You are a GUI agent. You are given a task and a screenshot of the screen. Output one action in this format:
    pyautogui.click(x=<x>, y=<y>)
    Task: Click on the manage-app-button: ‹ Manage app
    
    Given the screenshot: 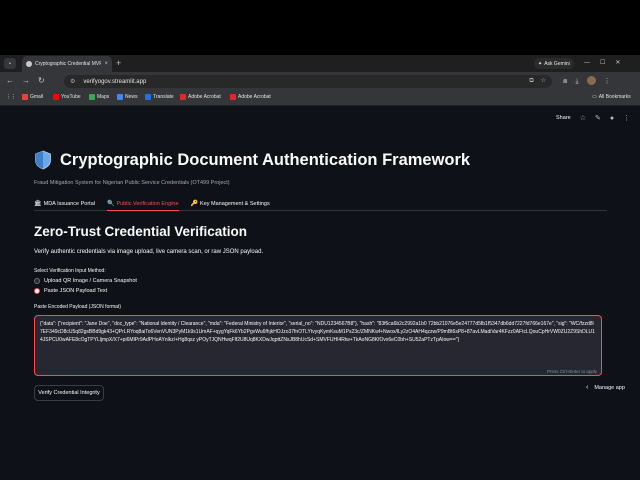 What is the action you would take?
    pyautogui.click(x=605, y=387)
    